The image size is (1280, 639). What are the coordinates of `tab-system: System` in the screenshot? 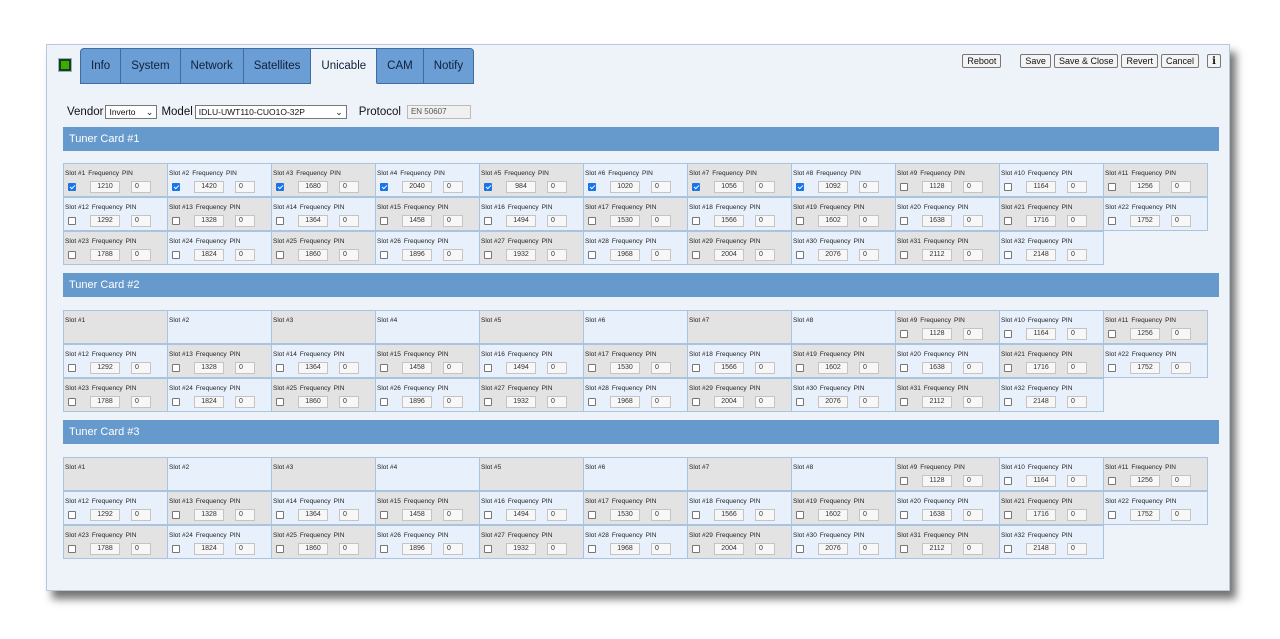 It's located at (151, 66).